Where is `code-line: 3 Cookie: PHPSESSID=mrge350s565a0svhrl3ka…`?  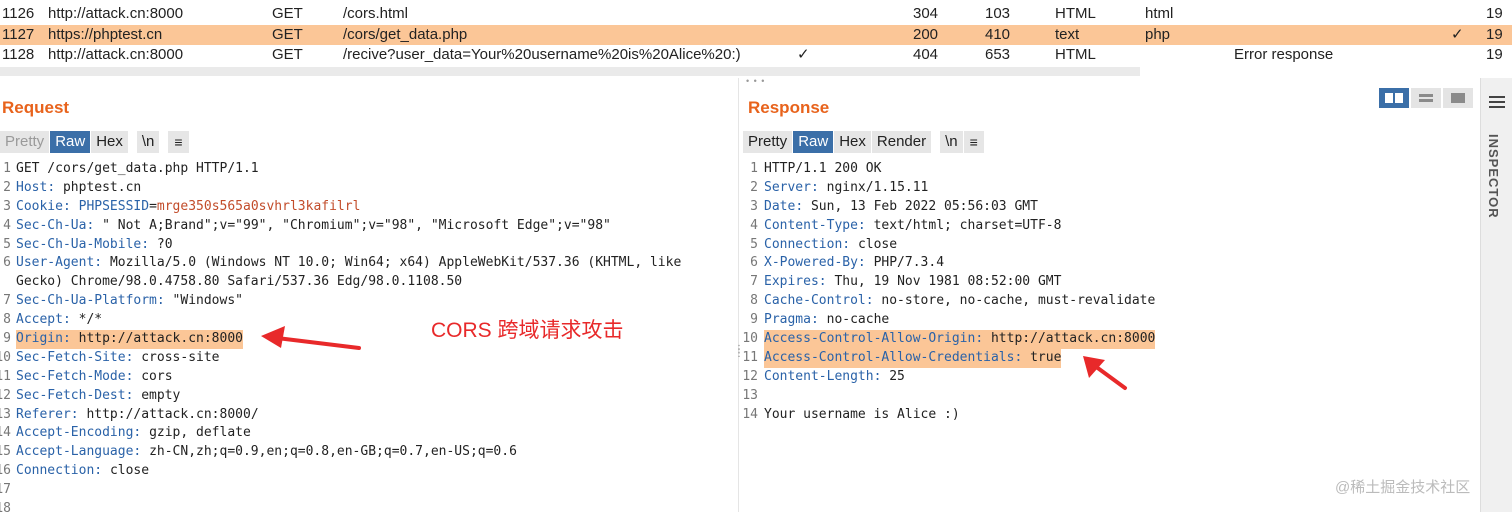
code-line: 3 Cookie: PHPSESSID=mrge350s565a0svhrl3ka… is located at coordinates (365, 207).